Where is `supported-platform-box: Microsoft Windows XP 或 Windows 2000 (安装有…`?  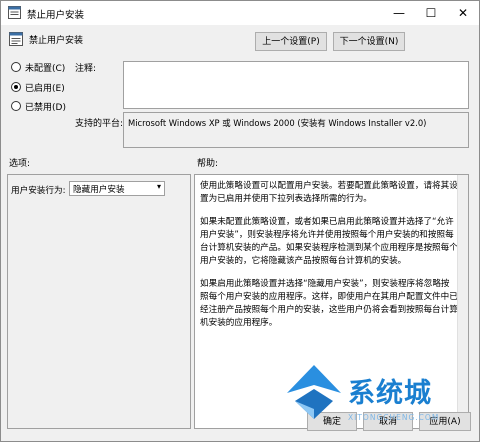 supported-platform-box: Microsoft Windows XP 或 Windows 2000 (安装有… is located at coordinates (296, 130).